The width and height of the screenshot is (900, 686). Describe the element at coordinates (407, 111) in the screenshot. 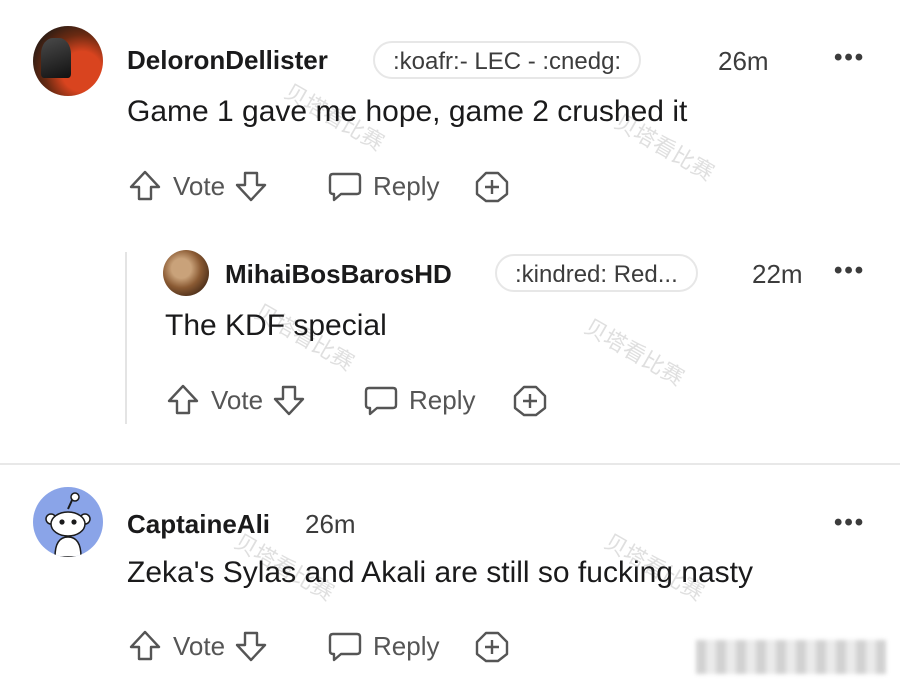

I see `comment-body: Game 1 gave me hope, game 2 crushed it` at that location.